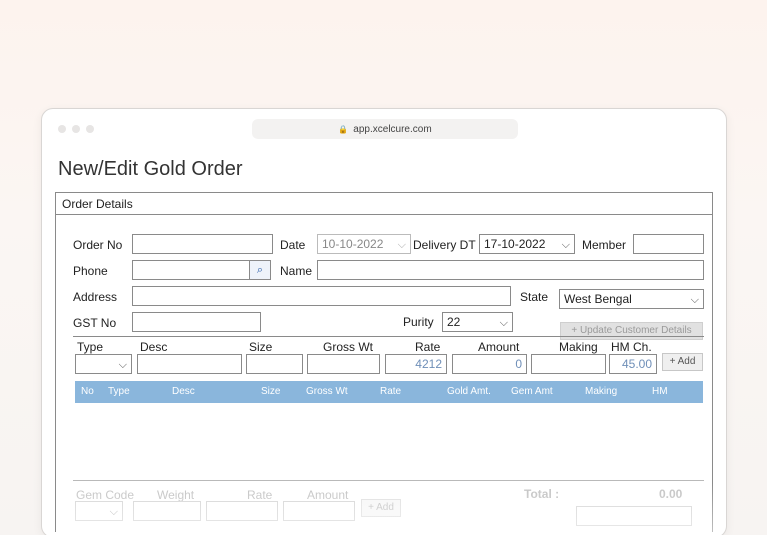 Image resolution: width=767 pixels, height=535 pixels. Describe the element at coordinates (671, 494) in the screenshot. I see `total-value: 0.00` at that location.